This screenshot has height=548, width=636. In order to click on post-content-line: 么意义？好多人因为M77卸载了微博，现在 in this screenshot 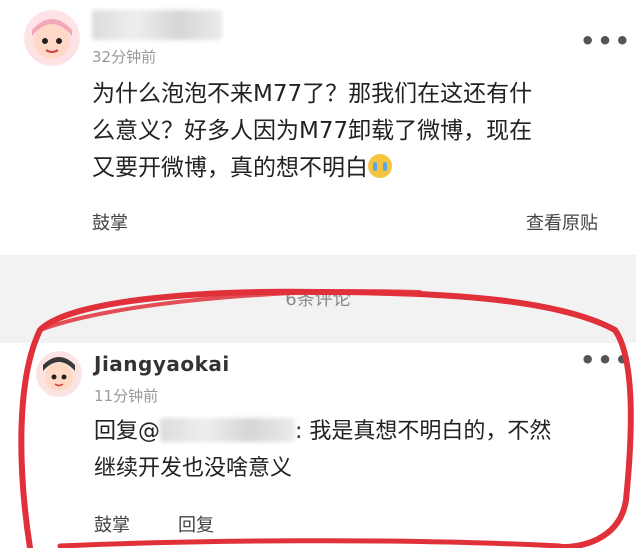, I will do `click(312, 131)`.